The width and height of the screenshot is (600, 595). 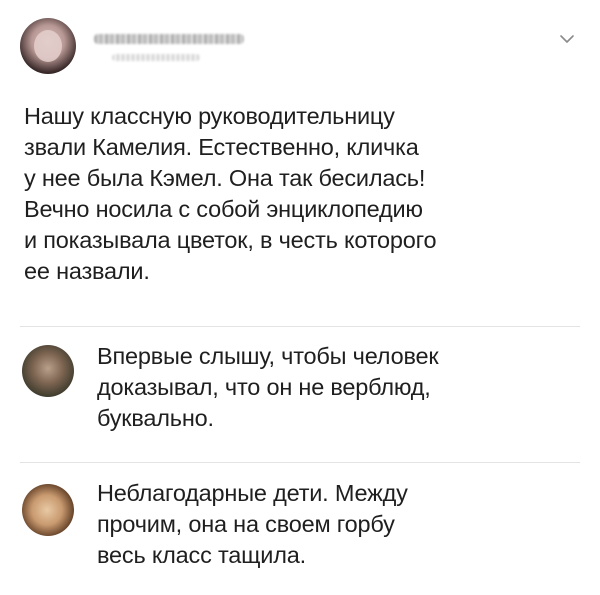 I want to click on reply-text-line: Впервые слышу, чтобы человек, so click(x=268, y=356).